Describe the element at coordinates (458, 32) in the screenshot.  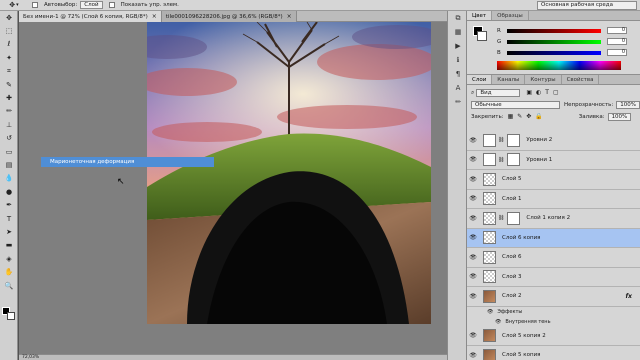
I see `properties-icon: ▦` at that location.